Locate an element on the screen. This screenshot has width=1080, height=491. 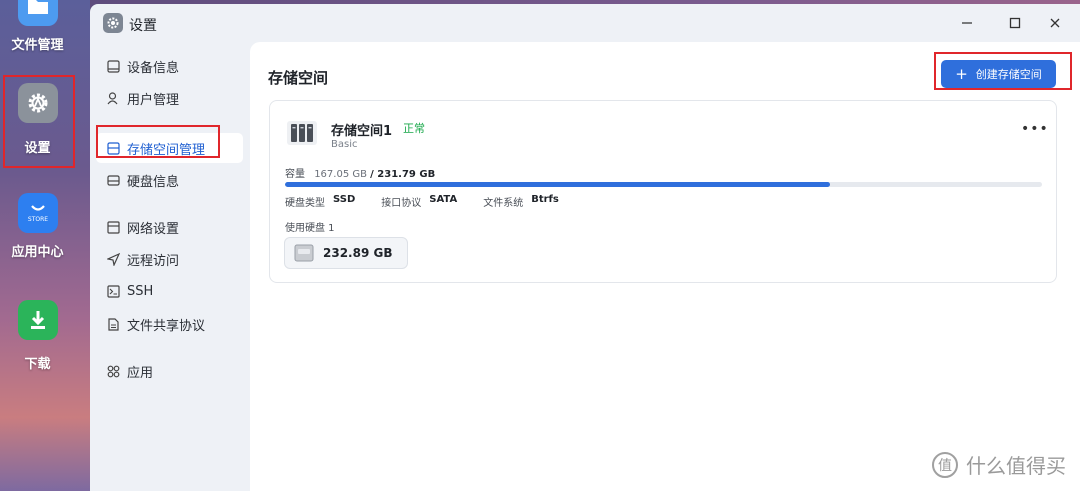
sidebar-item-label: 用户管理 is located at coordinates (153, 100).